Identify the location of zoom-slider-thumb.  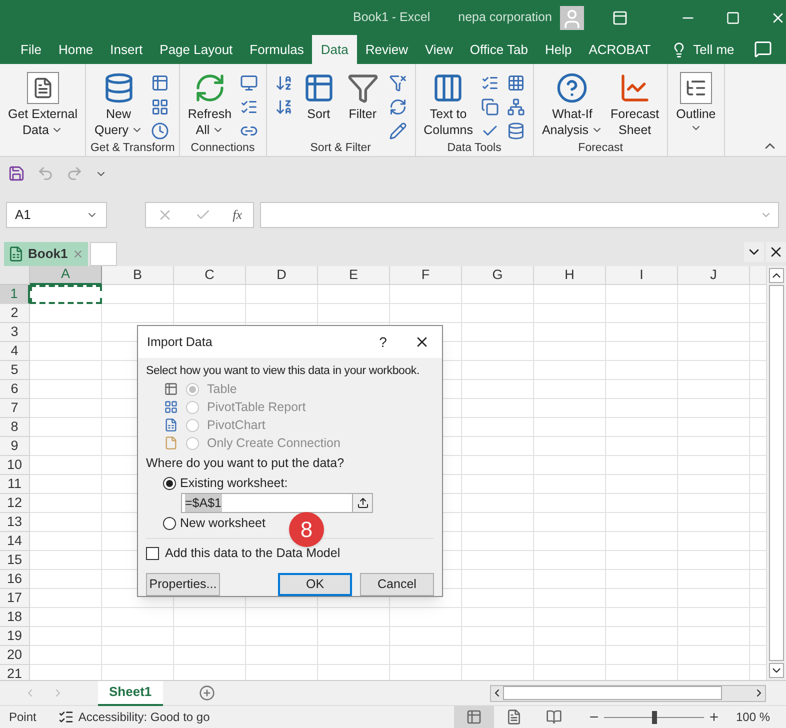
(654, 717).